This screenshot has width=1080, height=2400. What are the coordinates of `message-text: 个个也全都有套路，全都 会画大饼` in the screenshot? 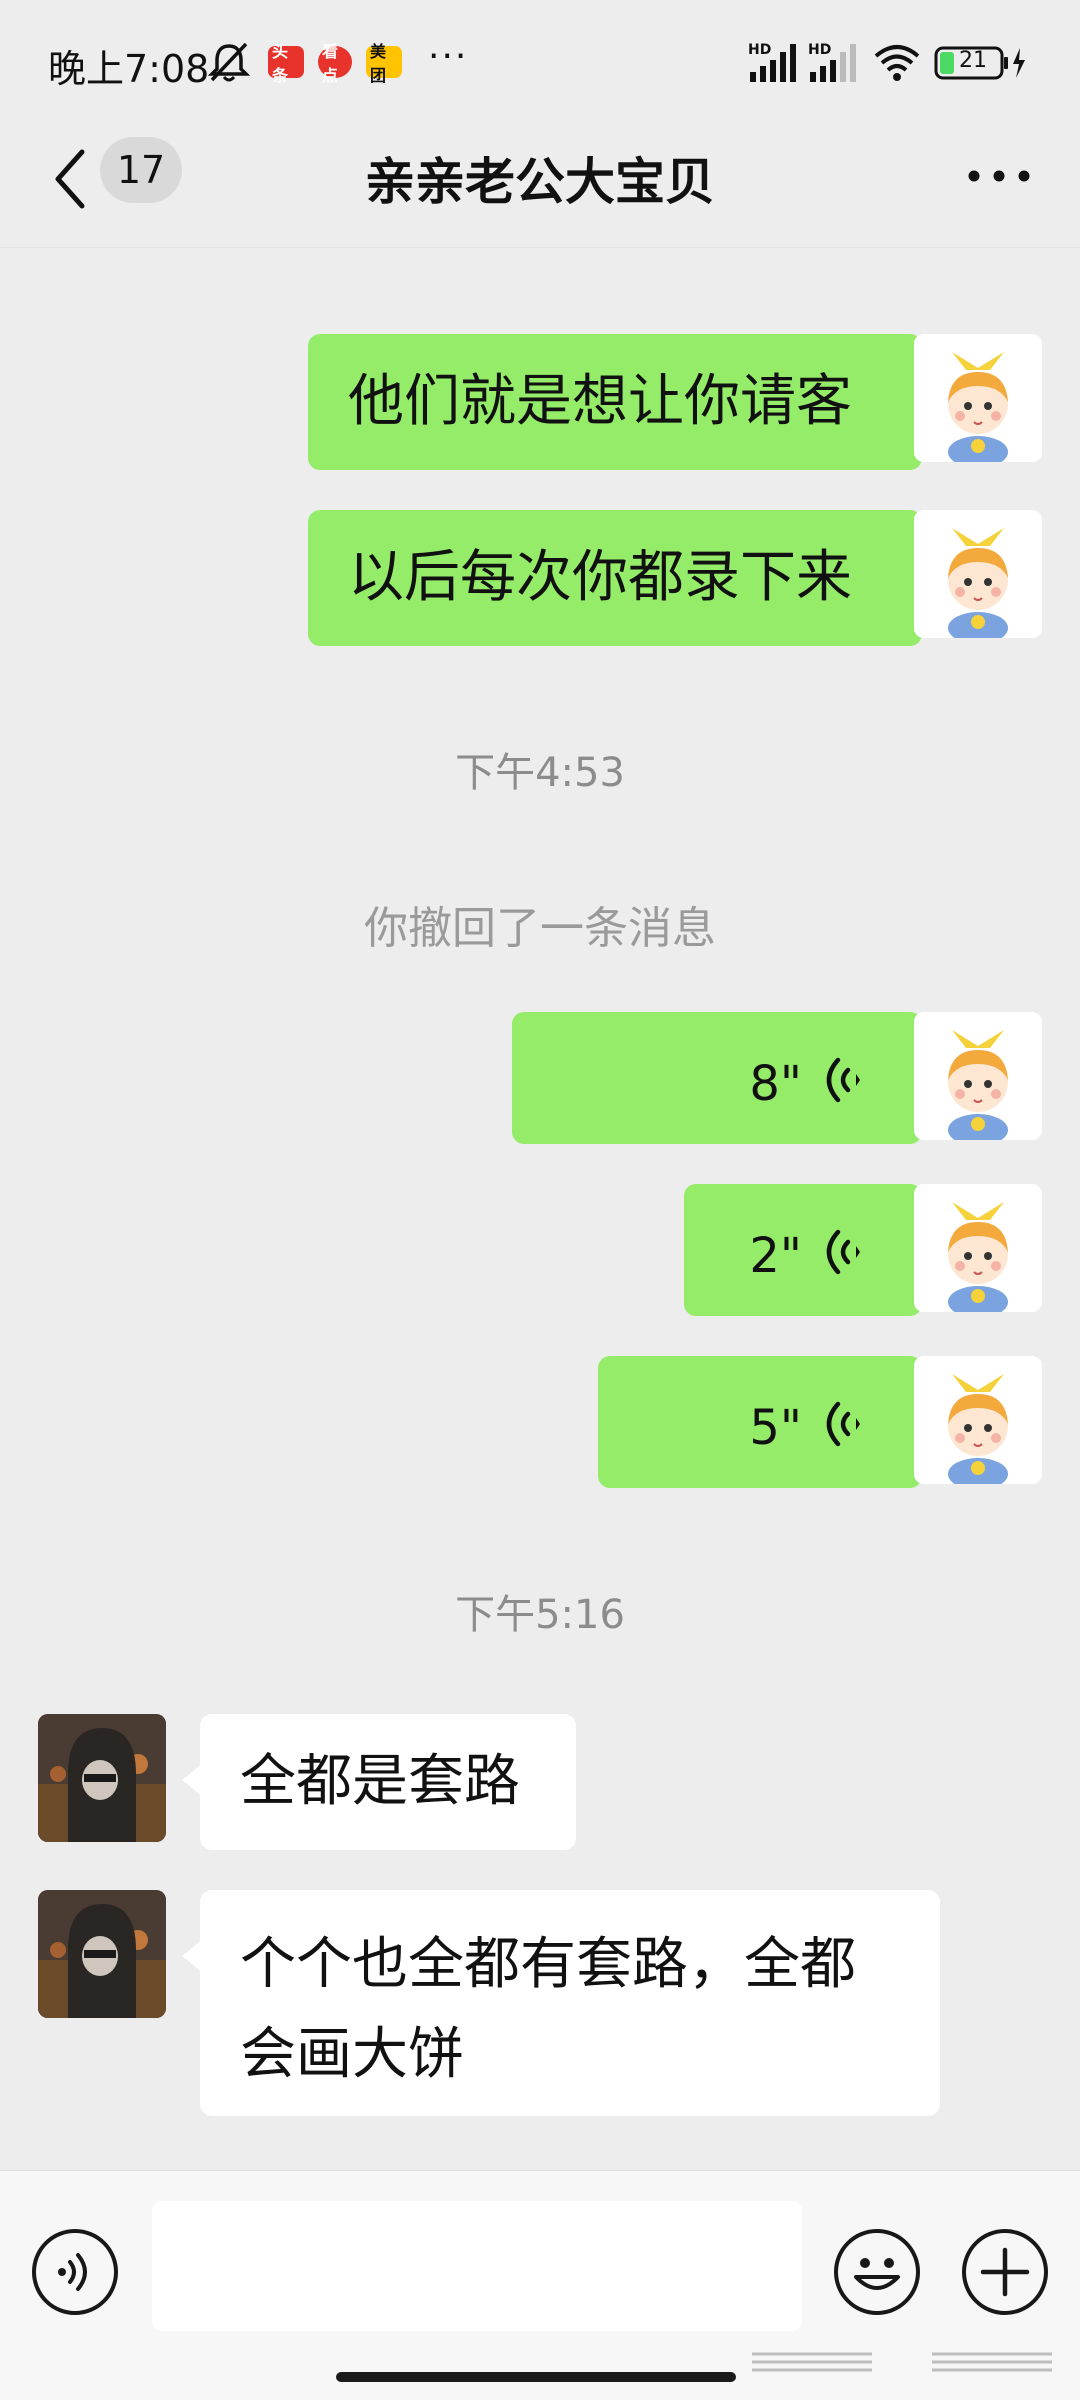 It's located at (548, 2010).